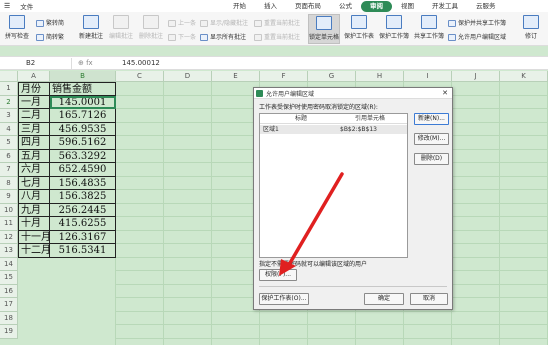  What do you see at coordinates (188, 76) in the screenshot?
I see `column-header: D` at bounding box center [188, 76].